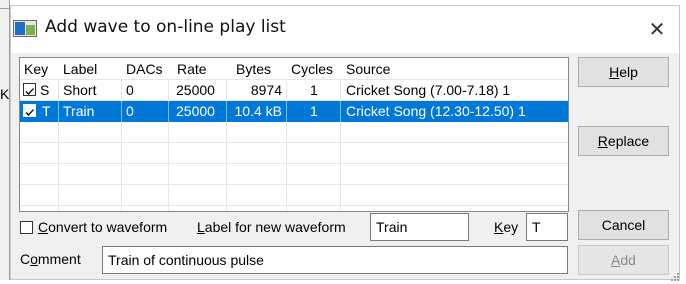 This screenshot has height=284, width=686. I want to click on new-waveform-label-input: Train, so click(419, 227).